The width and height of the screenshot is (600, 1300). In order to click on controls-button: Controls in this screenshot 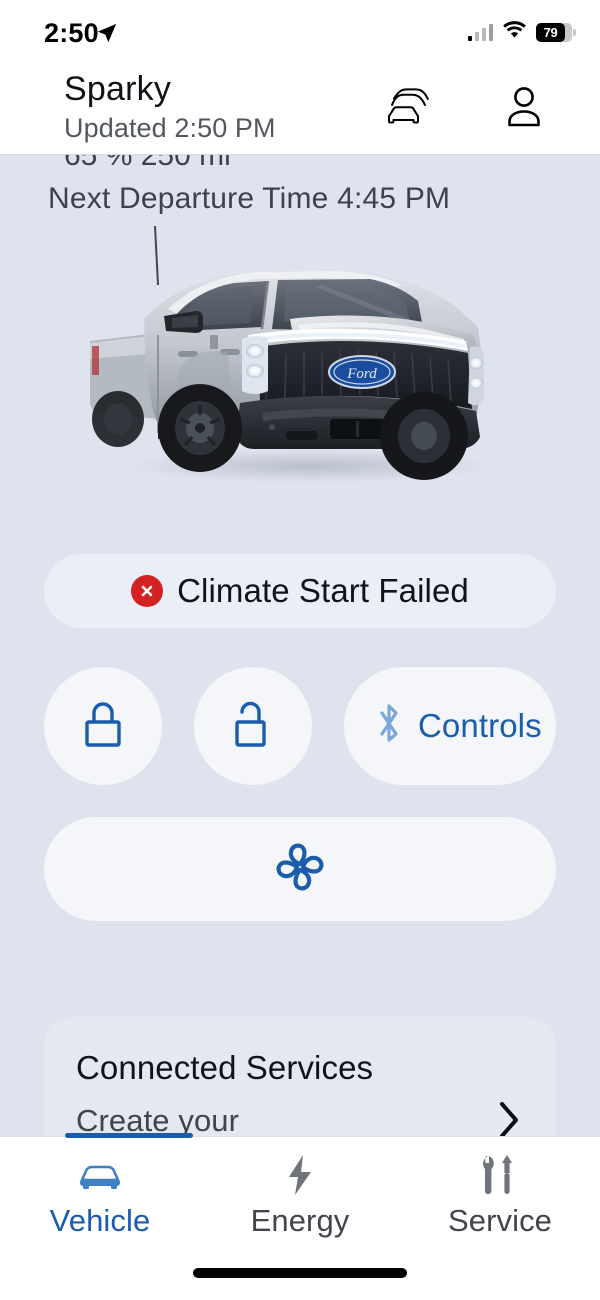, I will do `click(450, 726)`.